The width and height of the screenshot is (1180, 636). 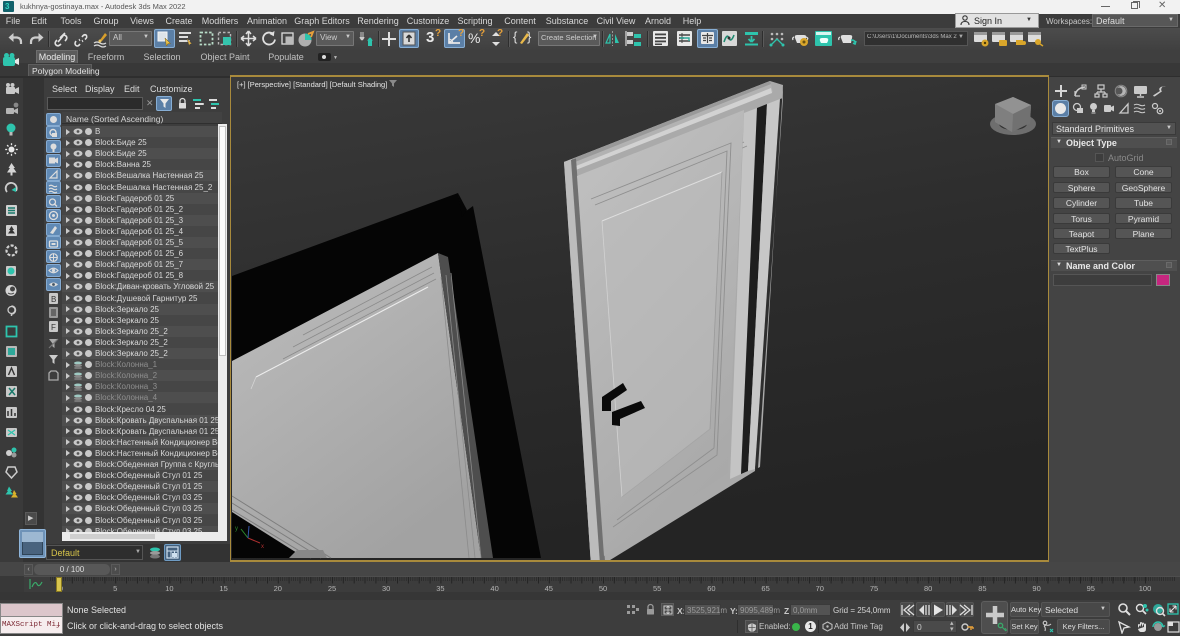 I want to click on svg-text: y, so click(x=236, y=529).